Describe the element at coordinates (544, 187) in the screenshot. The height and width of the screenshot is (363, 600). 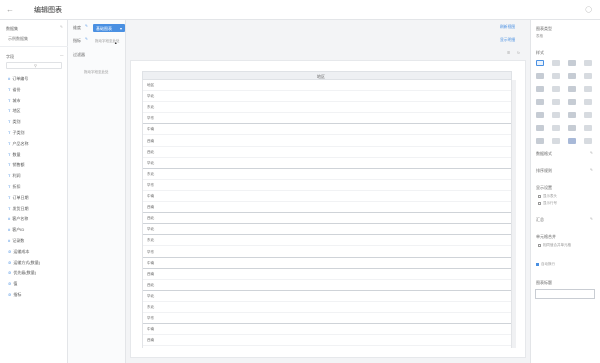
I see `display-label: 显示设置` at that location.